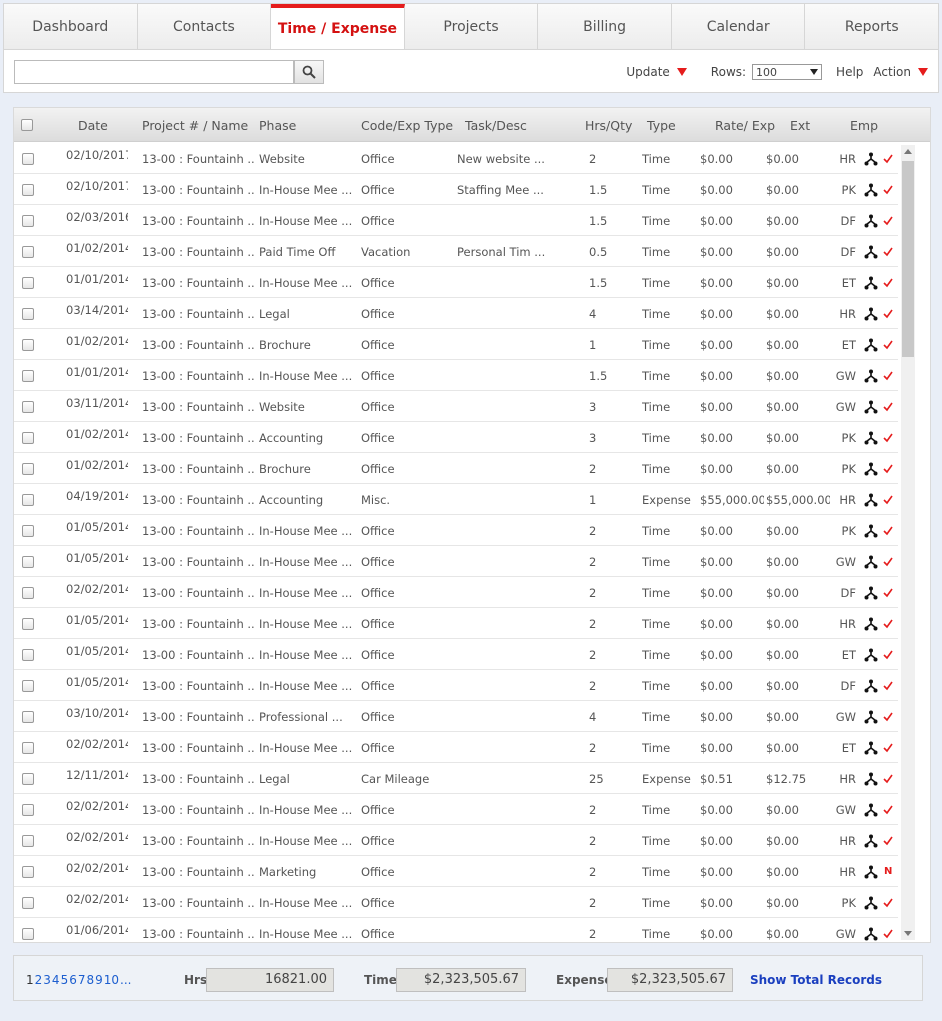 The image size is (942, 1021). What do you see at coordinates (661, 125) in the screenshot?
I see `column-header-type: Type` at bounding box center [661, 125].